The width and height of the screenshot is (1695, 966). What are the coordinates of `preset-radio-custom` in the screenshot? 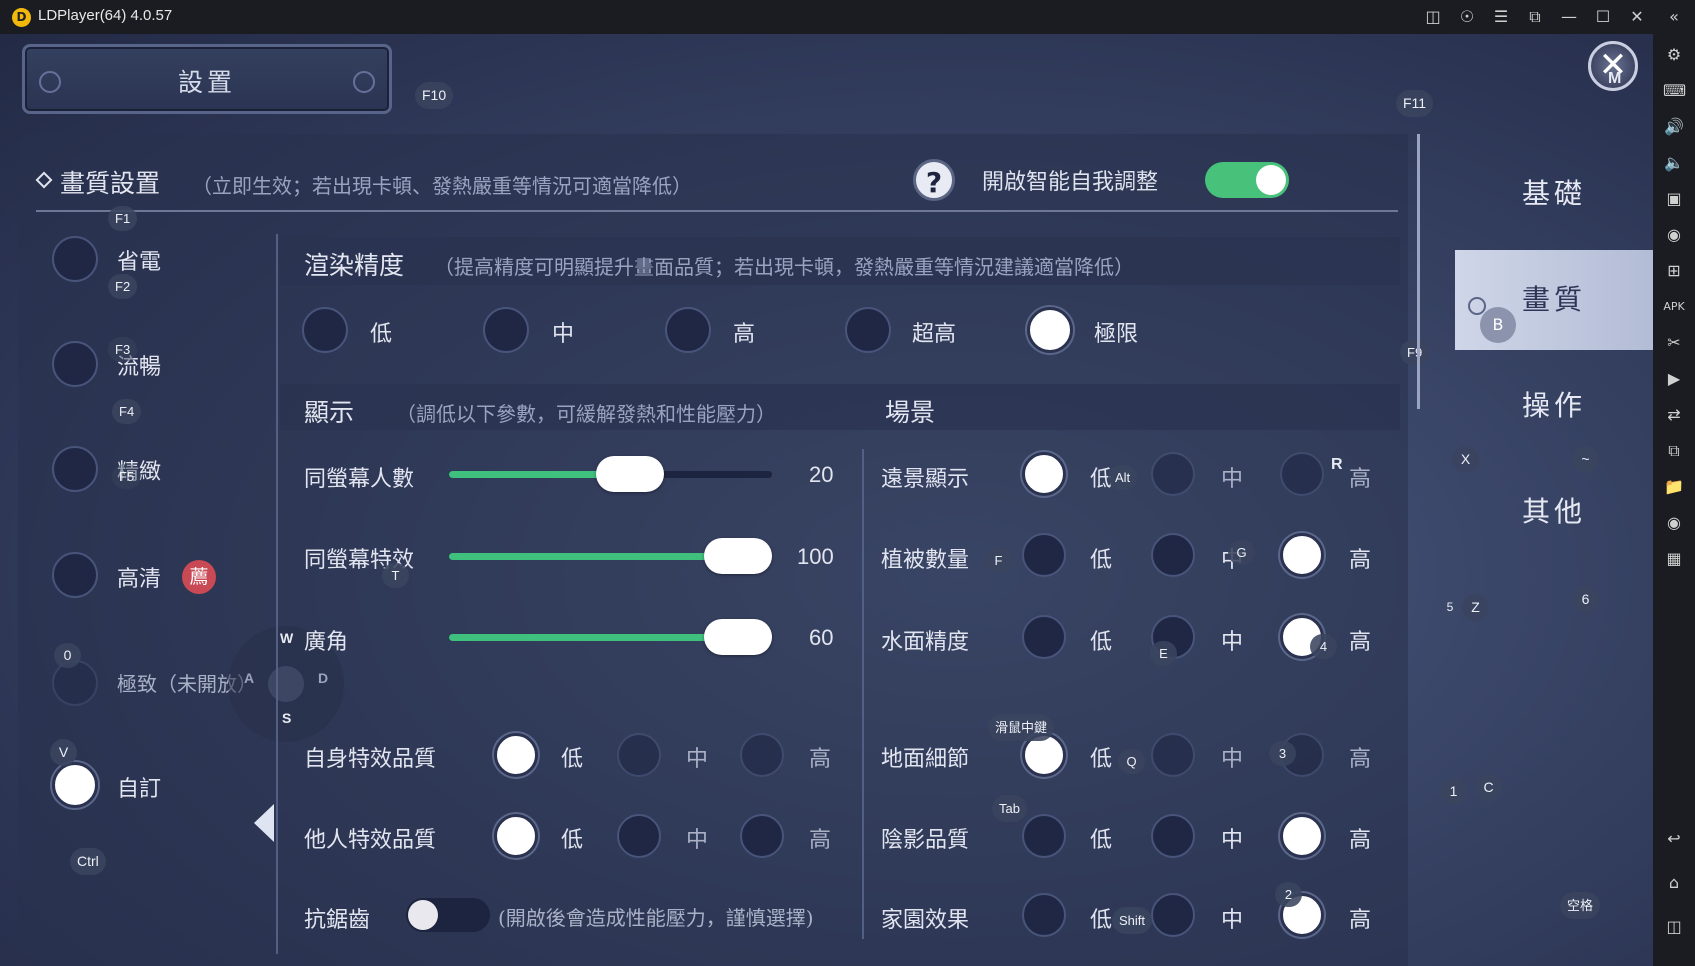 It's located at (75, 785).